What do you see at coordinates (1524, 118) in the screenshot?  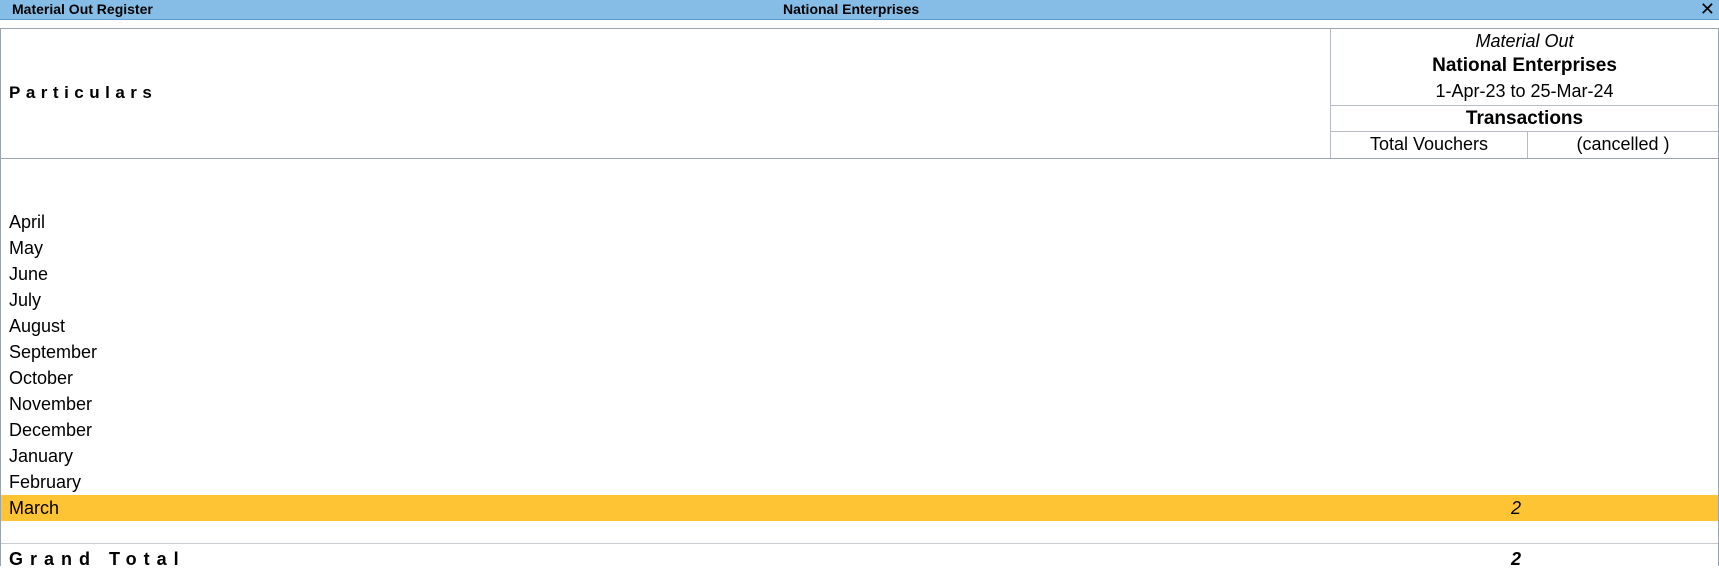 I see `transactions-label: Transactions` at bounding box center [1524, 118].